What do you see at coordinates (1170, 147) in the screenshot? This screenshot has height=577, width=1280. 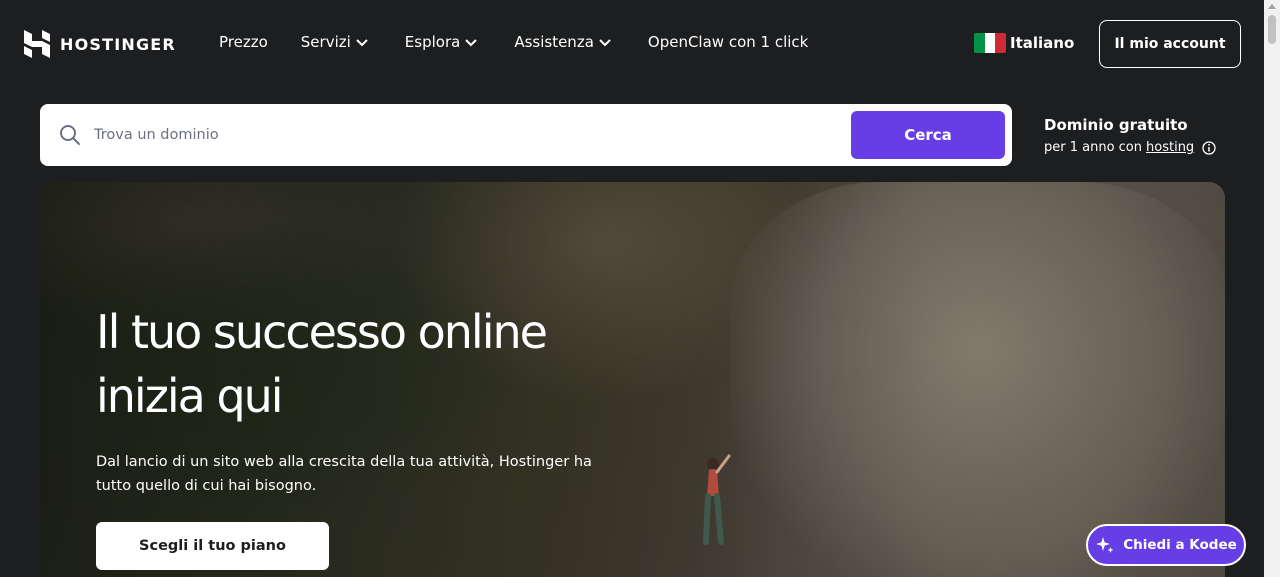 I see `hosting-link: hosting` at bounding box center [1170, 147].